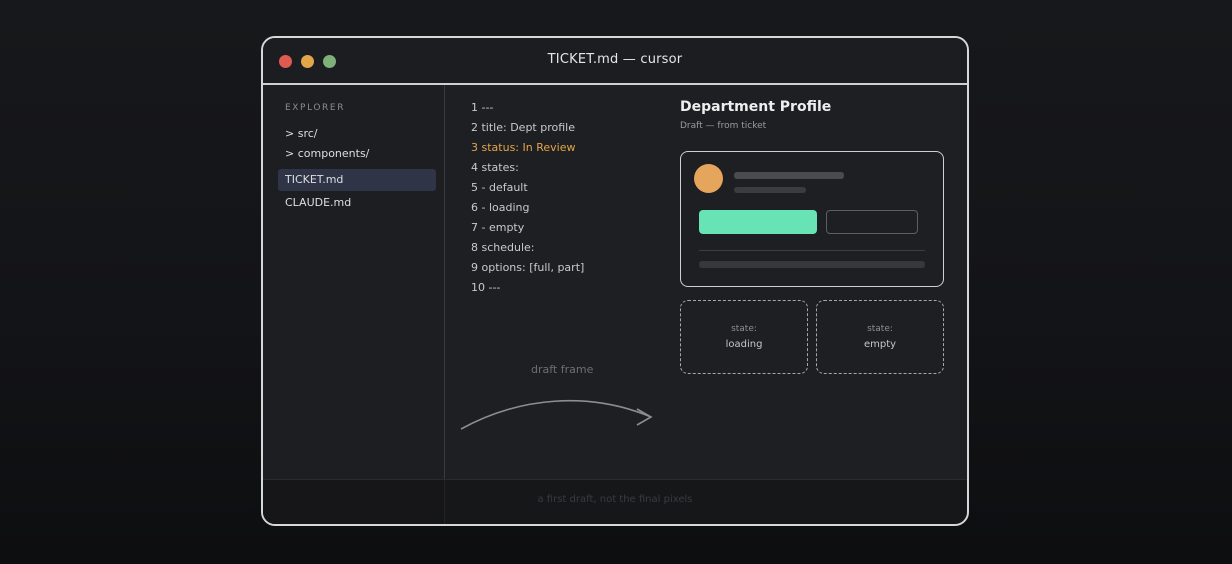 This screenshot has height=564, width=1232. Describe the element at coordinates (770, 190) in the screenshot. I see `meta-placeholder` at that location.